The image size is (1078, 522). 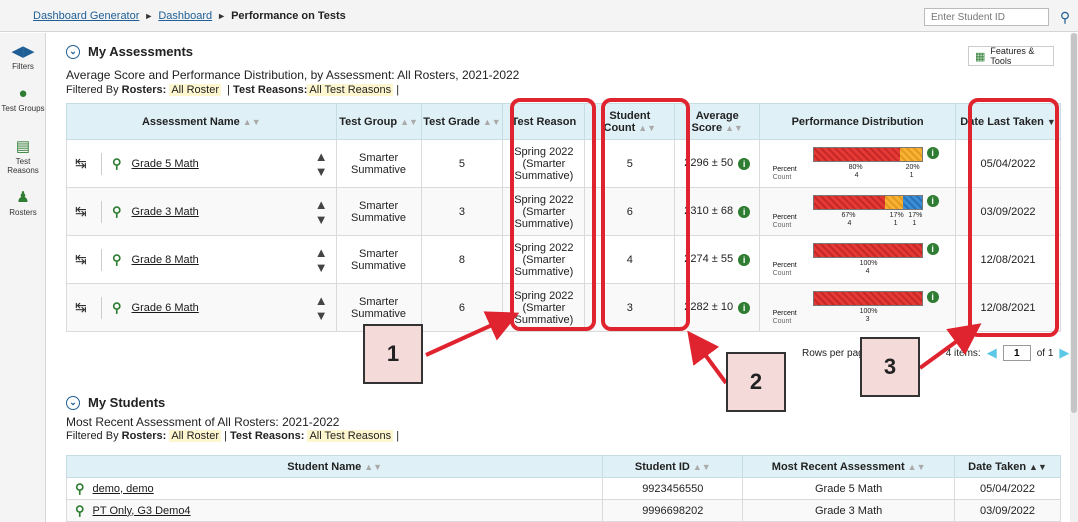 What do you see at coordinates (890, 367) in the screenshot?
I see `callout-3: 3` at bounding box center [890, 367].